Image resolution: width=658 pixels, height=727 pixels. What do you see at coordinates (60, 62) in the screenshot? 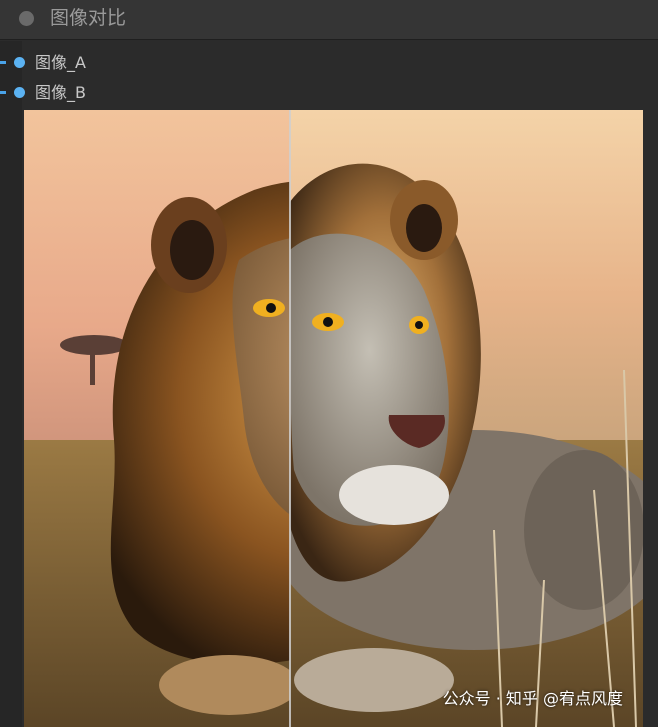
I see `input-label-image-a: 图像_A` at bounding box center [60, 62].